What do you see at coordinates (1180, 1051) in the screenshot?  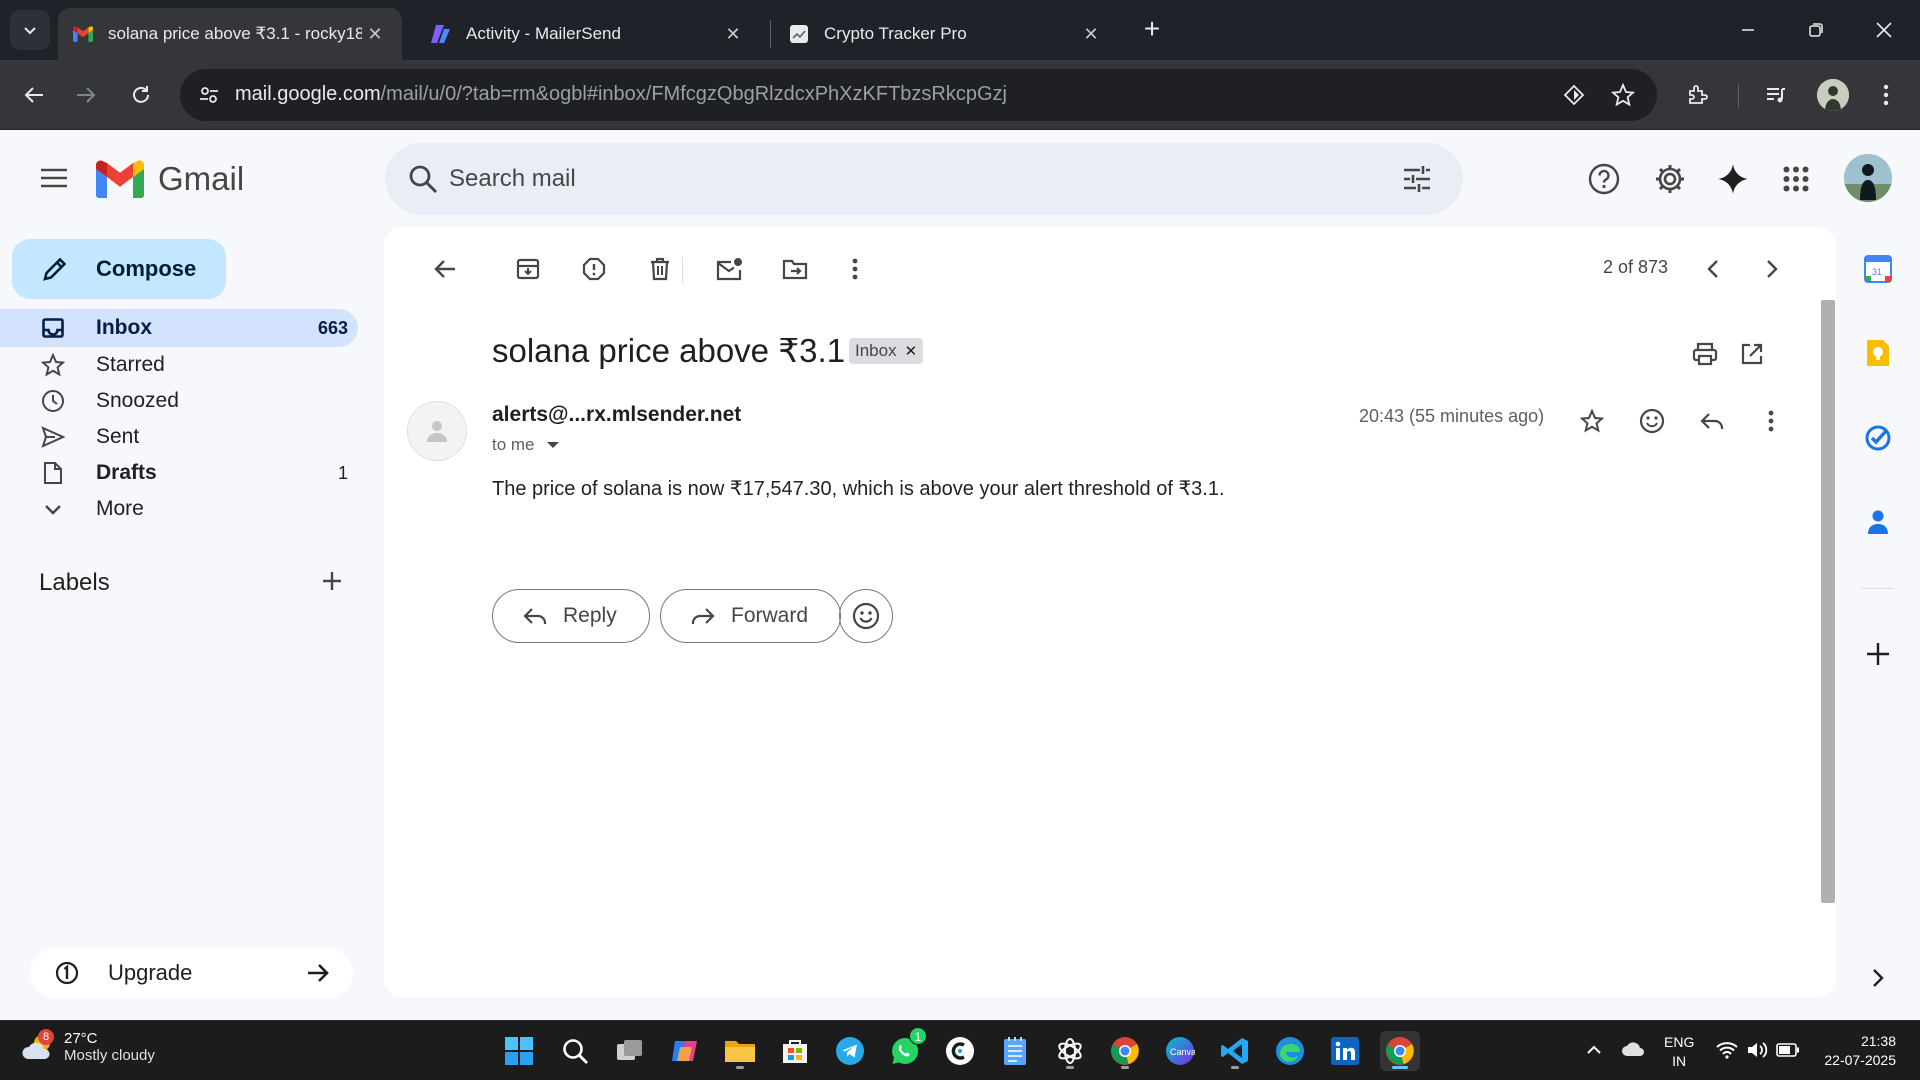 I see `canva-button: Canva` at bounding box center [1180, 1051].